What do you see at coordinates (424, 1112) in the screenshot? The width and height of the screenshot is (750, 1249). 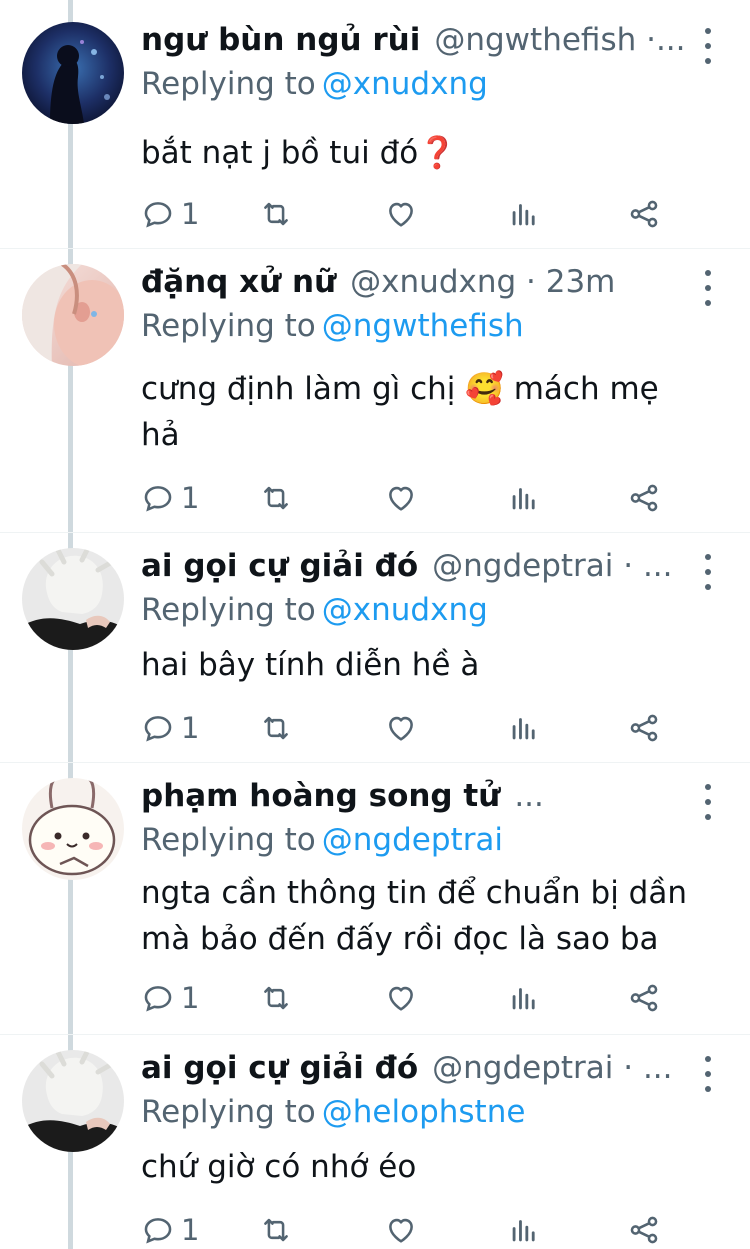 I see `replying-mention: @helophstne` at bounding box center [424, 1112].